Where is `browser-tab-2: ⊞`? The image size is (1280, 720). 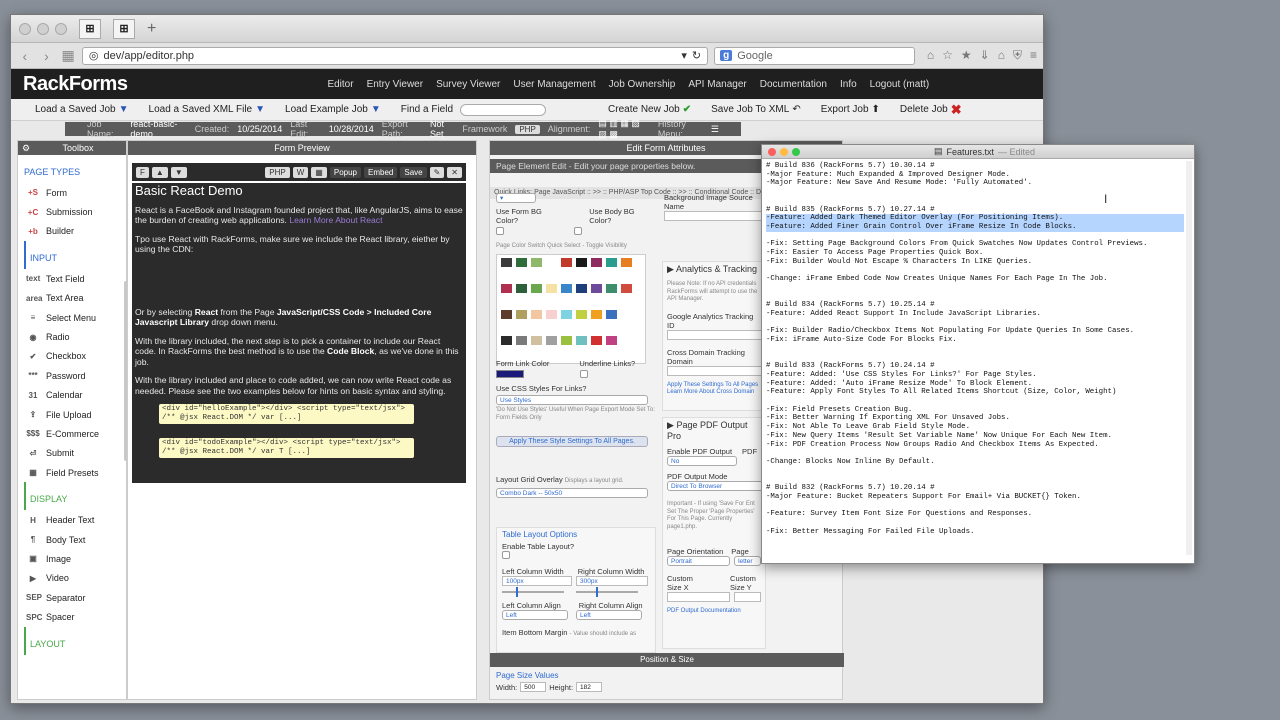 browser-tab-2: ⊞ is located at coordinates (124, 28).